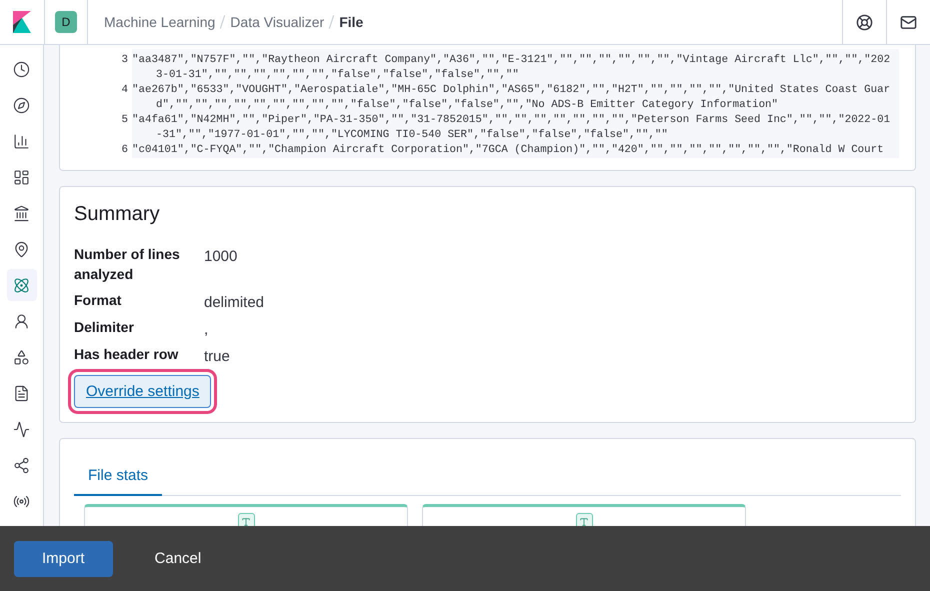 The height and width of the screenshot is (591, 930). I want to click on summary-label: Delimiter, so click(104, 327).